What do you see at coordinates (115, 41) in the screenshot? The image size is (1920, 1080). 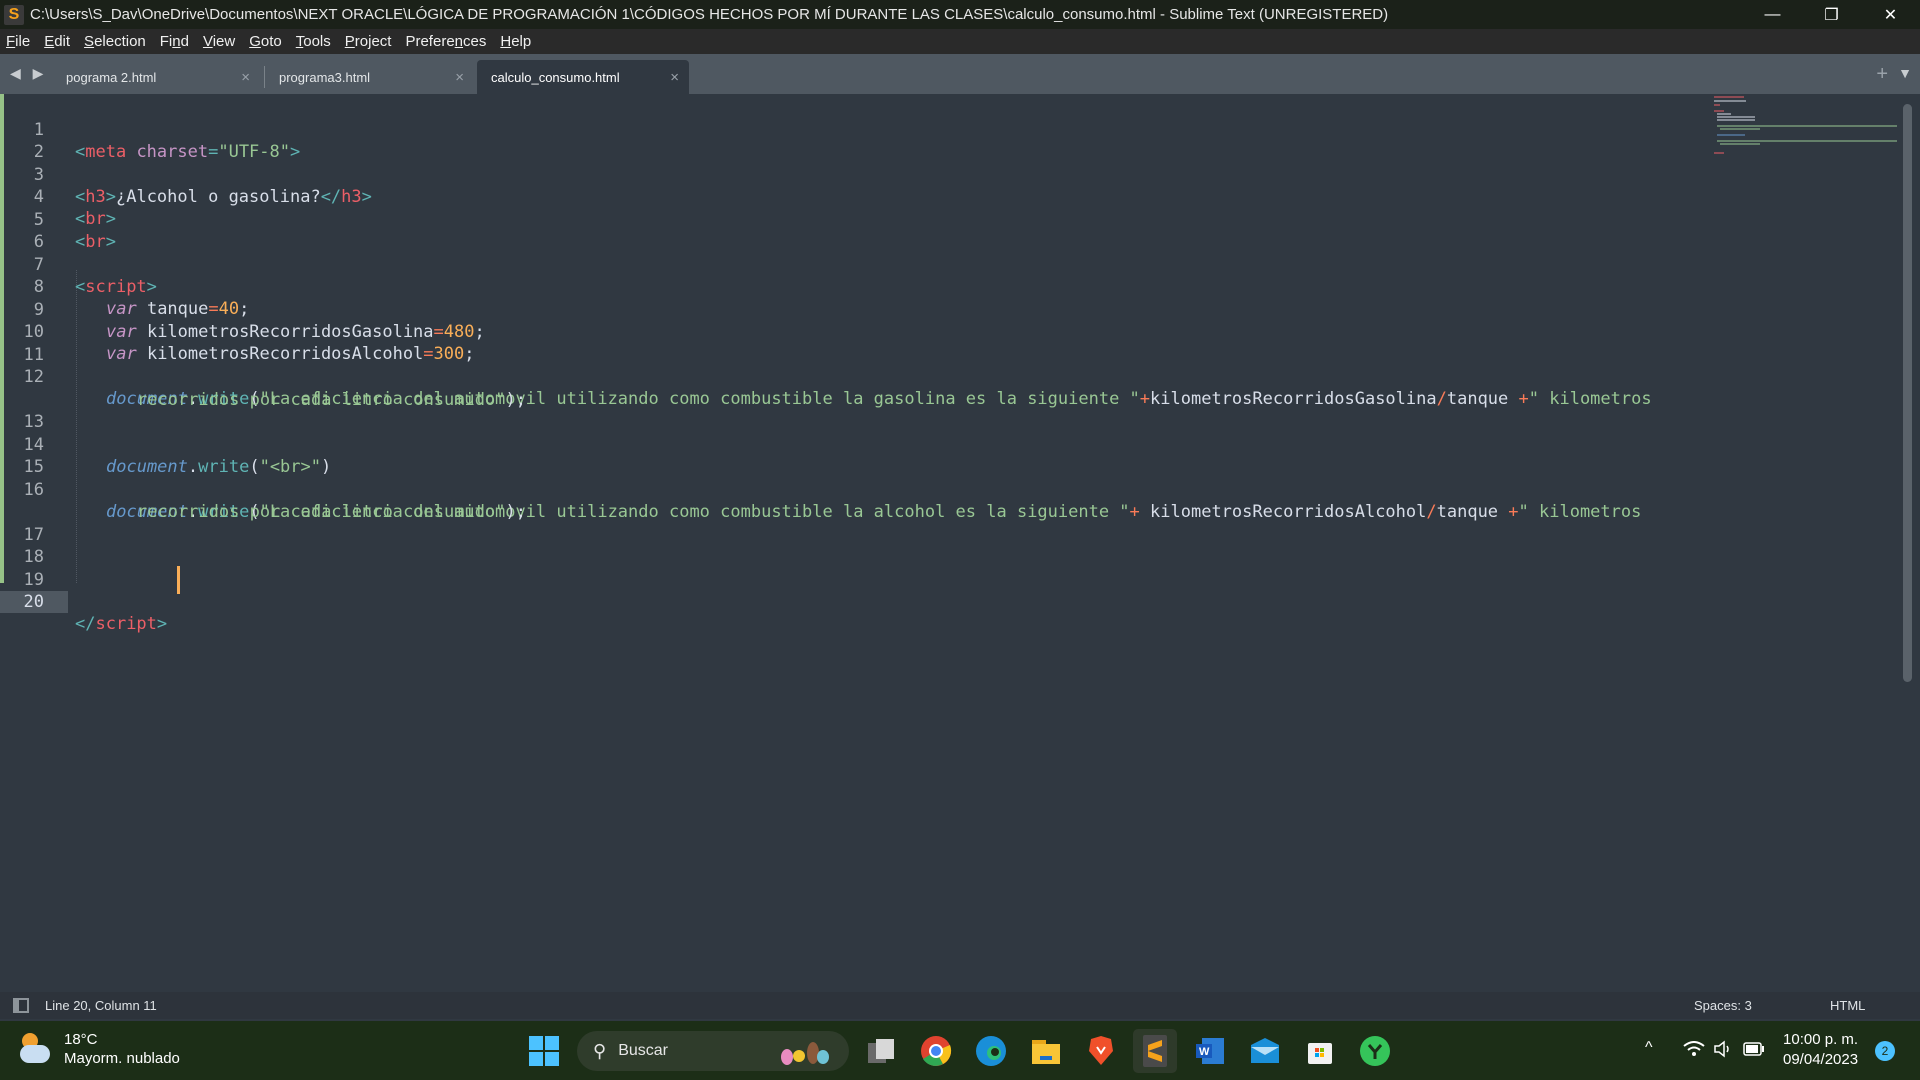 I see `menu-selection: Selection` at bounding box center [115, 41].